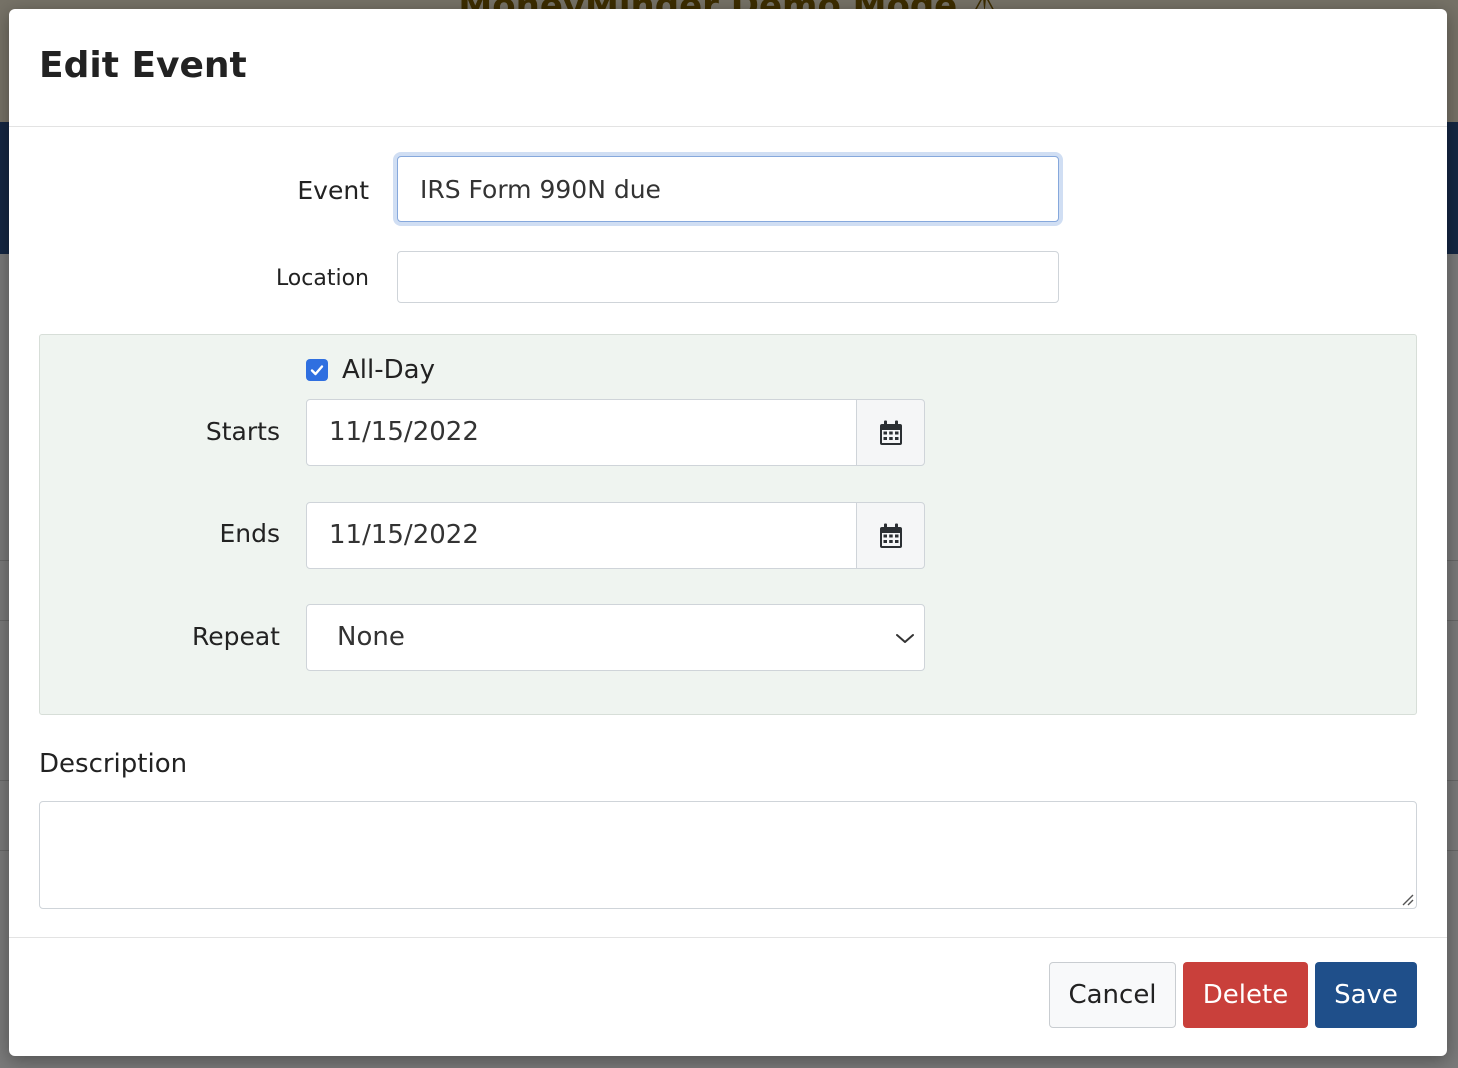 The height and width of the screenshot is (1068, 1458). Describe the element at coordinates (235, 636) in the screenshot. I see `repeat-label: Repeat` at that location.